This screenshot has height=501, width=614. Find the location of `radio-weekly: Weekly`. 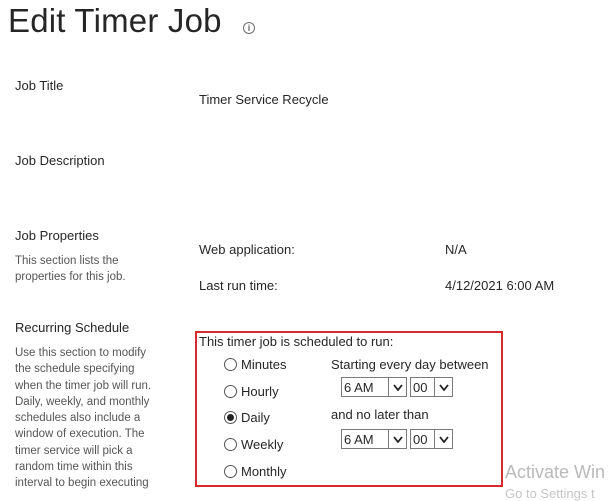

radio-weekly: Weekly is located at coordinates (253, 444).